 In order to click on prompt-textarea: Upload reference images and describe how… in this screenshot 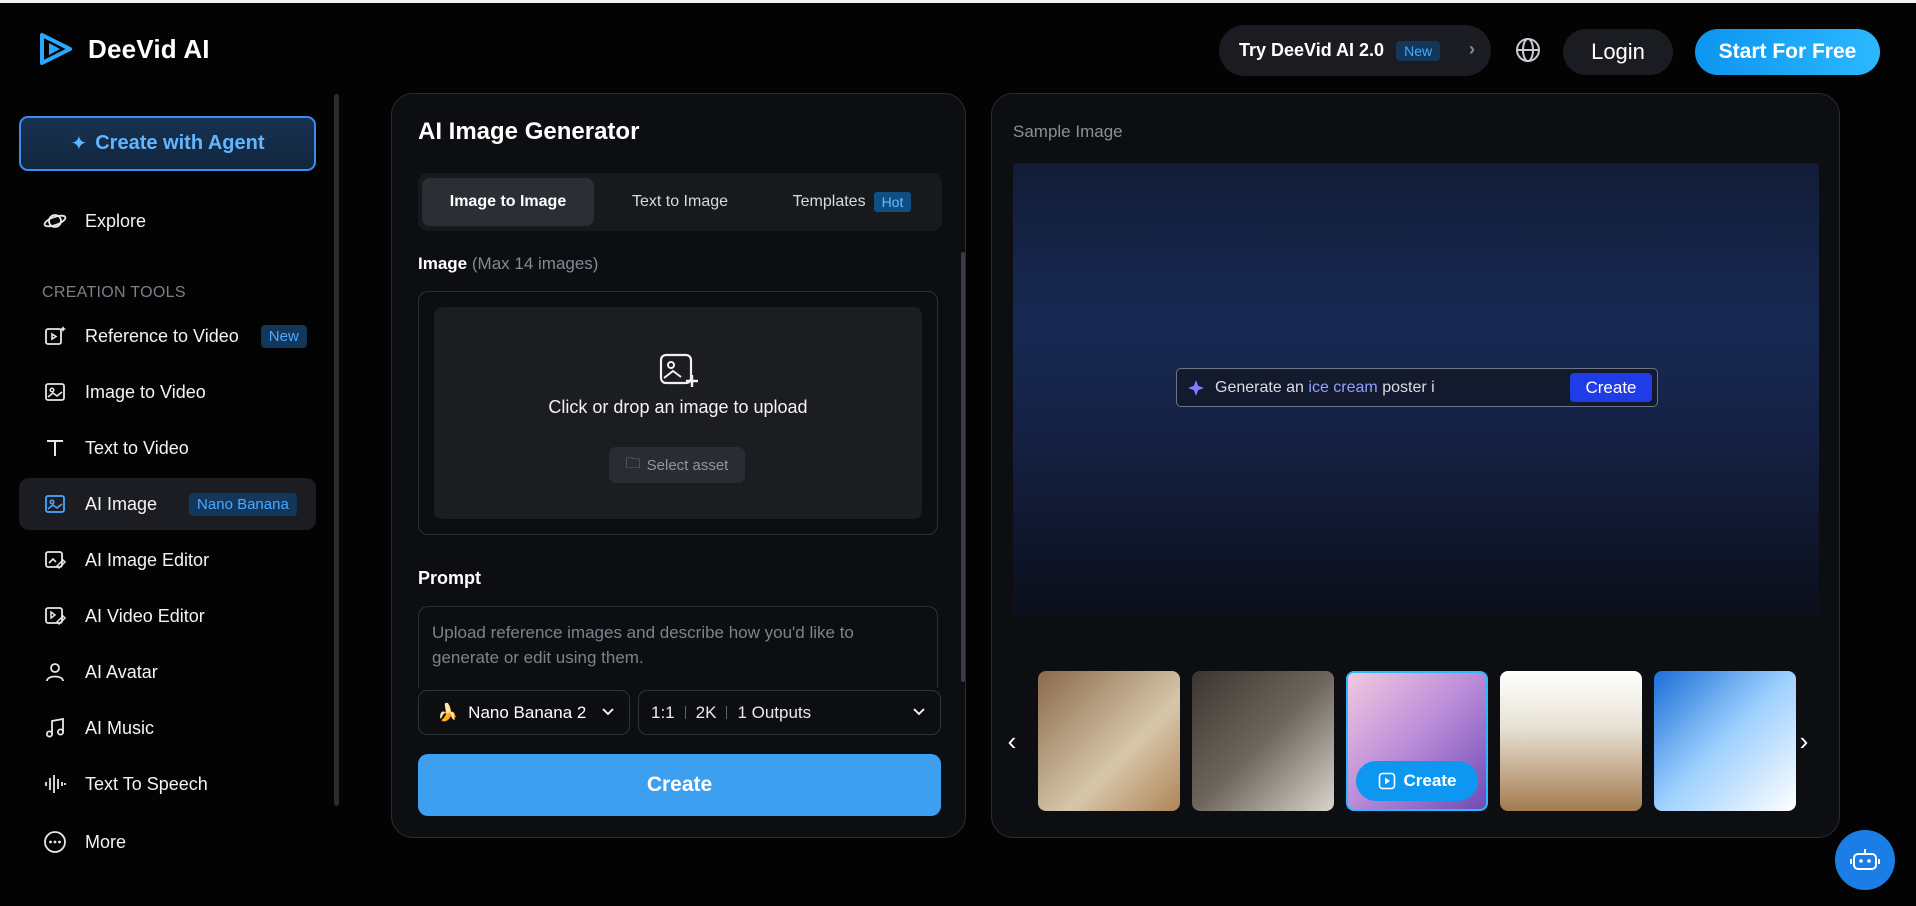, I will do `click(678, 647)`.